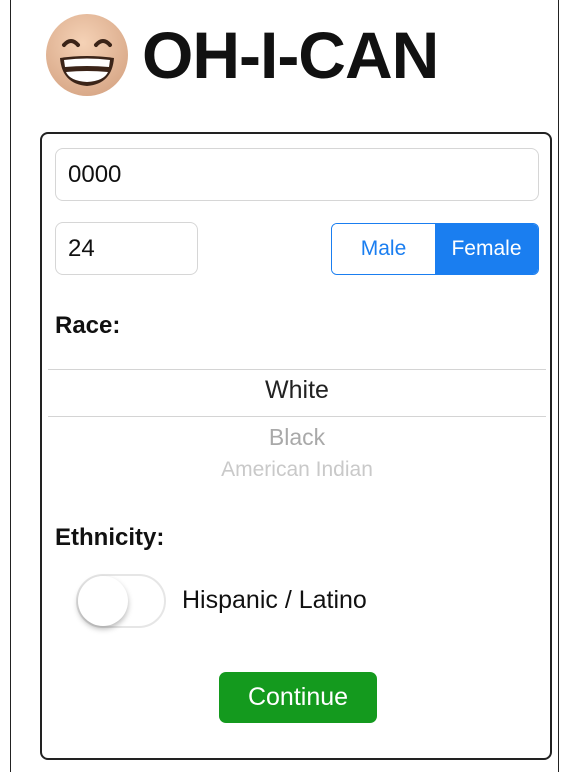 This screenshot has width=572, height=772. Describe the element at coordinates (298, 697) in the screenshot. I see `continue-button: Continue` at that location.